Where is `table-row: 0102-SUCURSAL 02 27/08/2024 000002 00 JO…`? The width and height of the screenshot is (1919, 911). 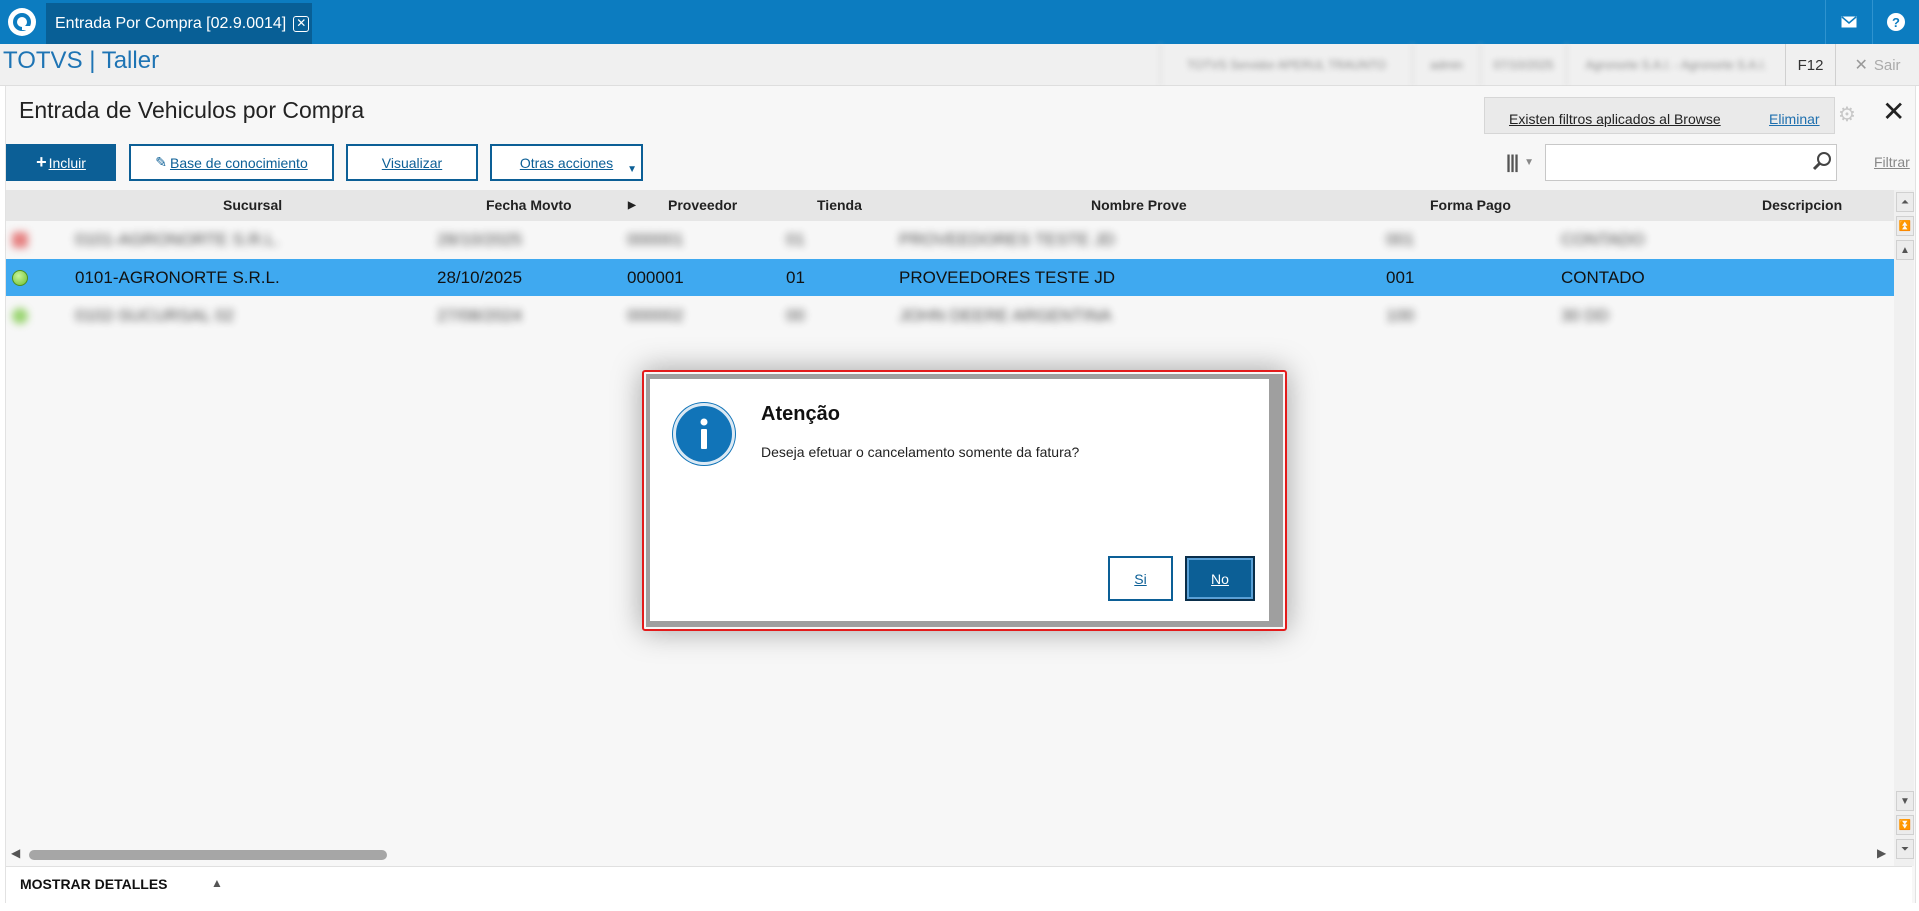 table-row: 0102-SUCURSAL 02 27/08/2024 000002 00 JO… is located at coordinates (839, 315).